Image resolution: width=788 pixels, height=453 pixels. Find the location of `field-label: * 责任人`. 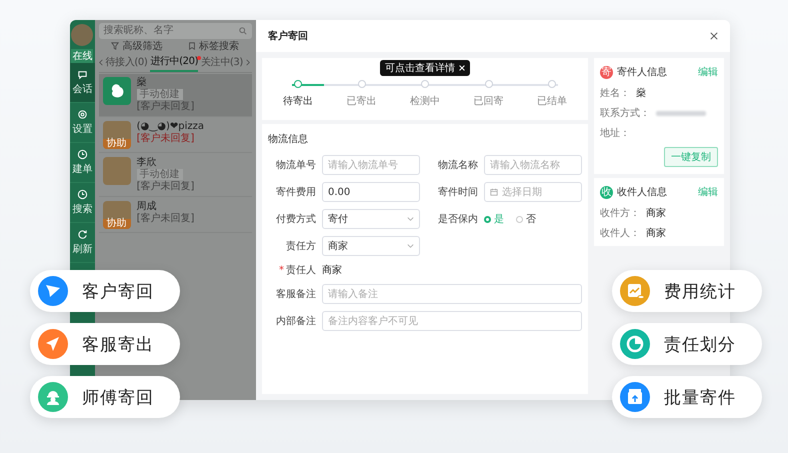

field-label: * 责任人 is located at coordinates (297, 270).